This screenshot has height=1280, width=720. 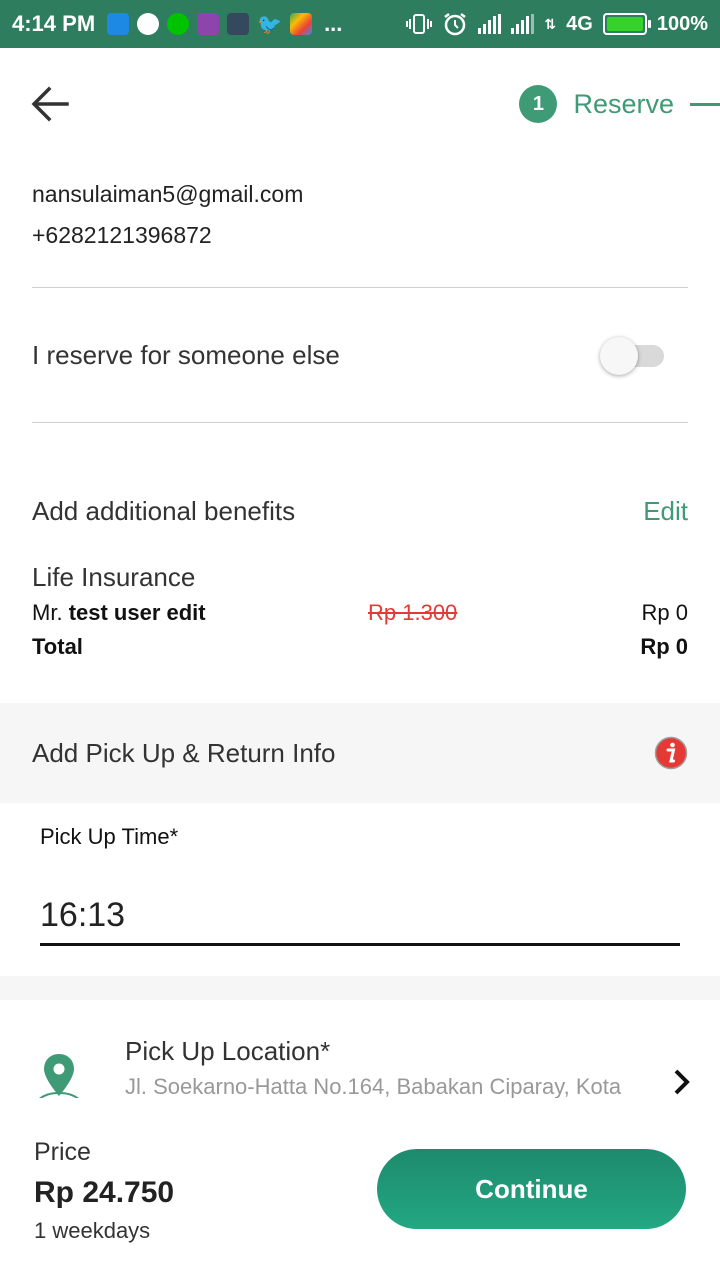 What do you see at coordinates (164, 511) in the screenshot?
I see `benefits-title: Add additional benefits` at bounding box center [164, 511].